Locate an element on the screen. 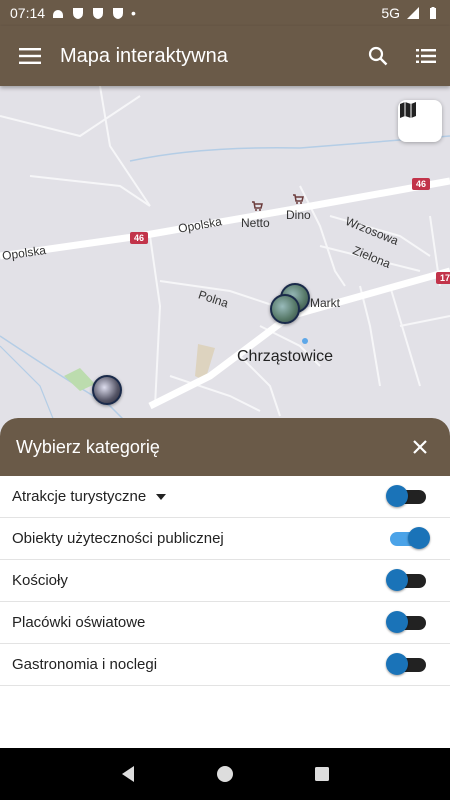 This screenshot has height=800, width=450. recents-icon is located at coordinates (321, 774).